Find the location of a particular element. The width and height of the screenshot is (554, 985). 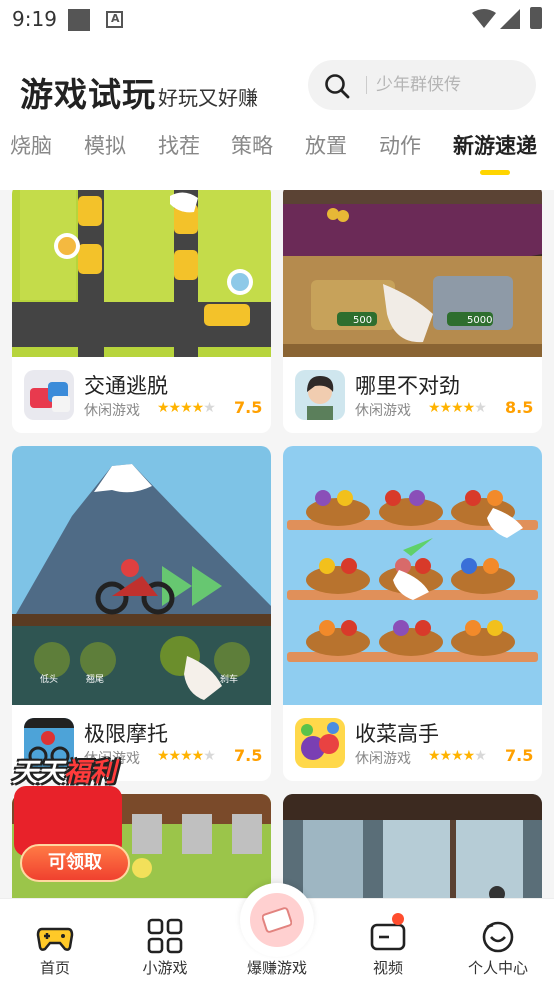

status-bar: 9:19 A is located at coordinates (277, 19).